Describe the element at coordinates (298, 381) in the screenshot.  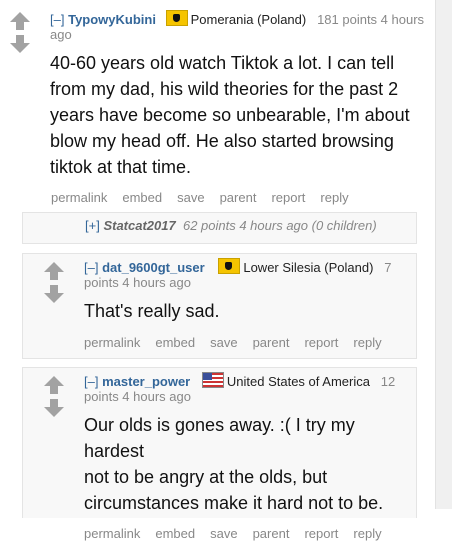
I see `user-flair: United States of America` at that location.